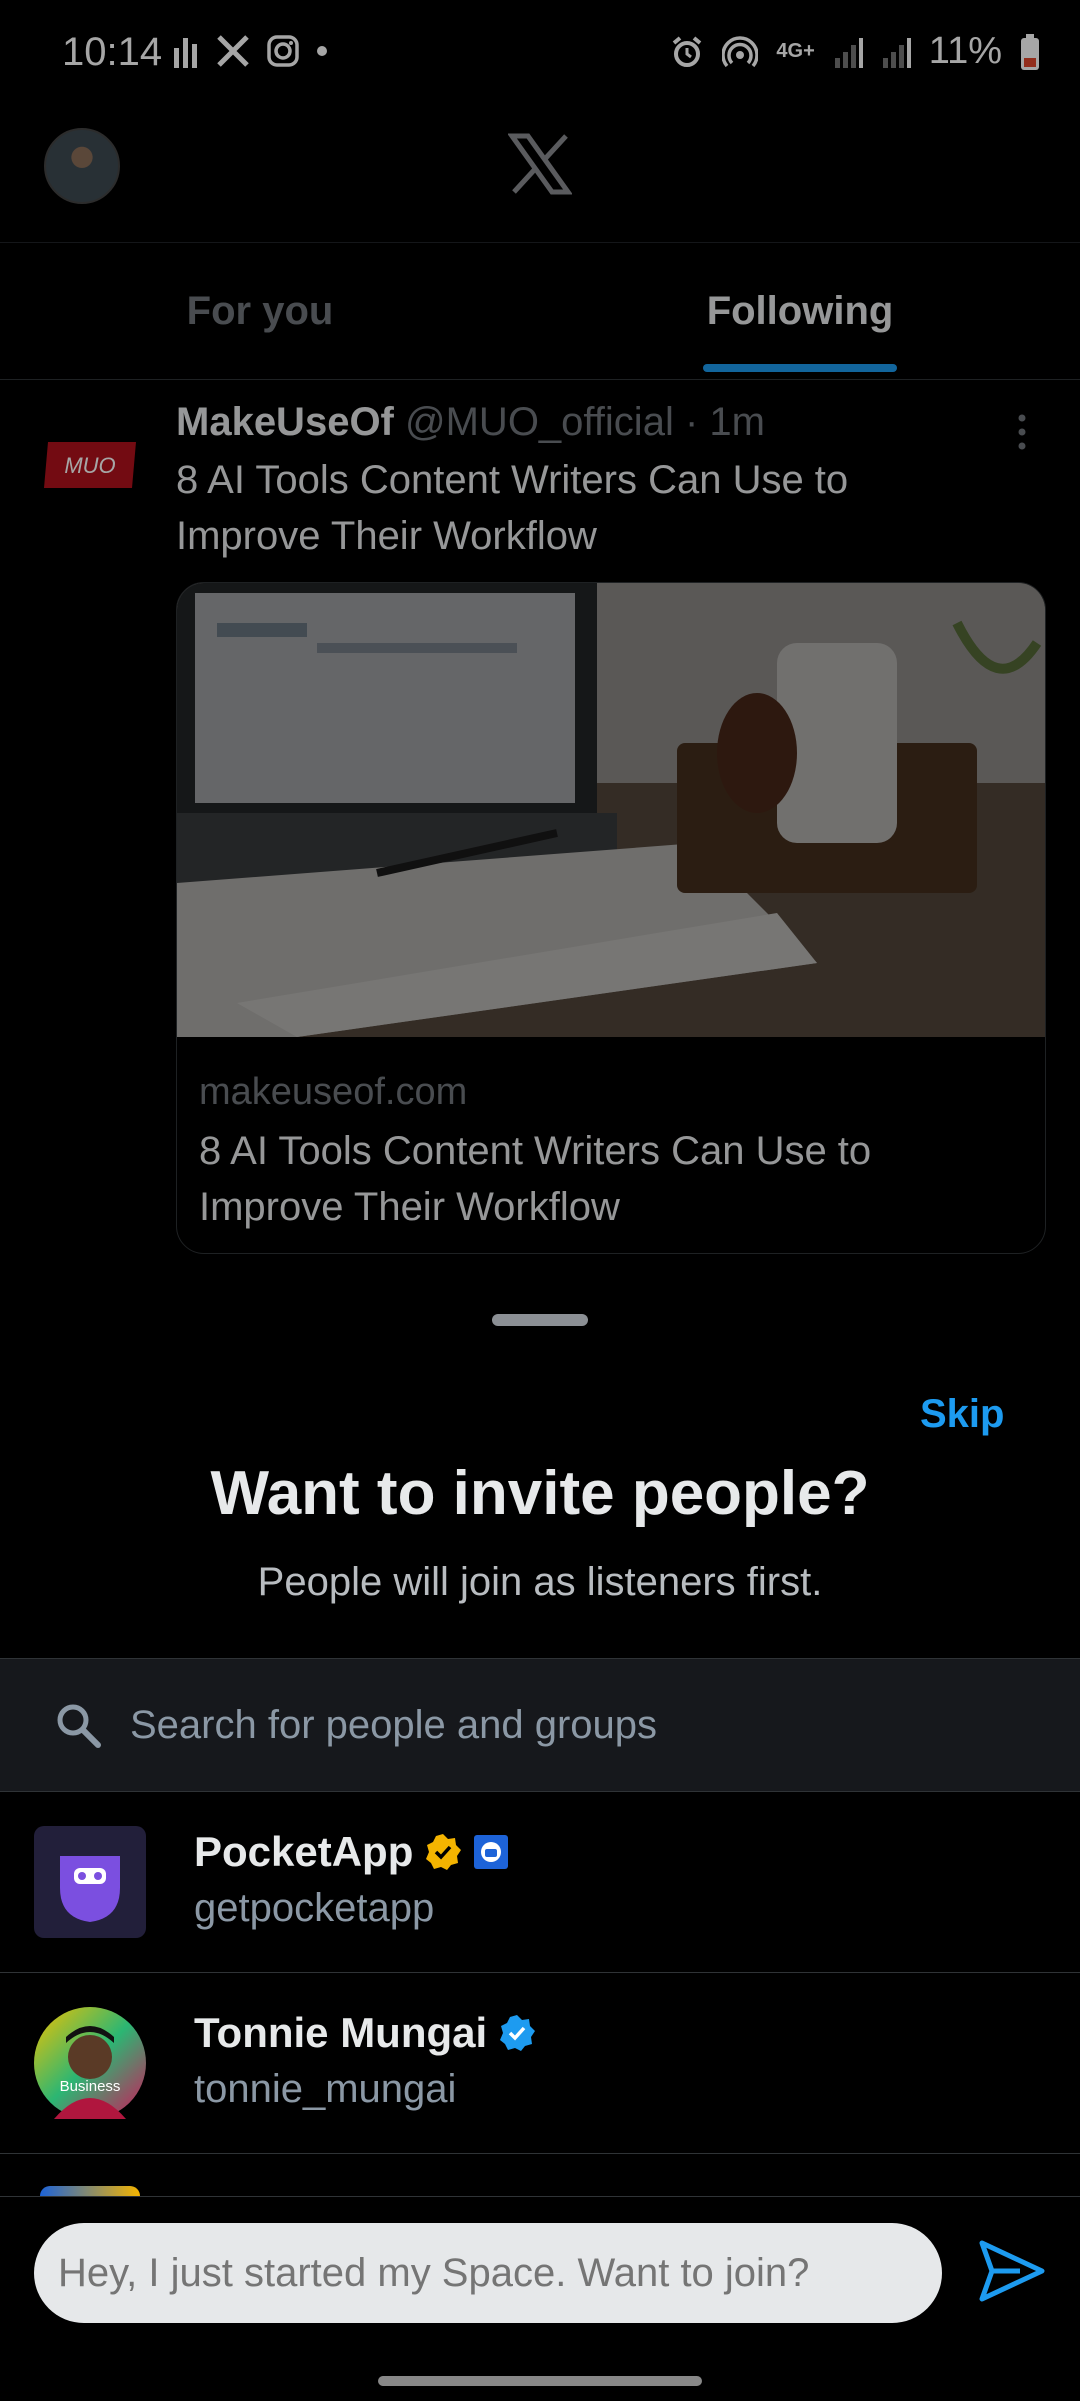  What do you see at coordinates (539, 422) in the screenshot?
I see `tweet-handle: @MUO_official` at bounding box center [539, 422].